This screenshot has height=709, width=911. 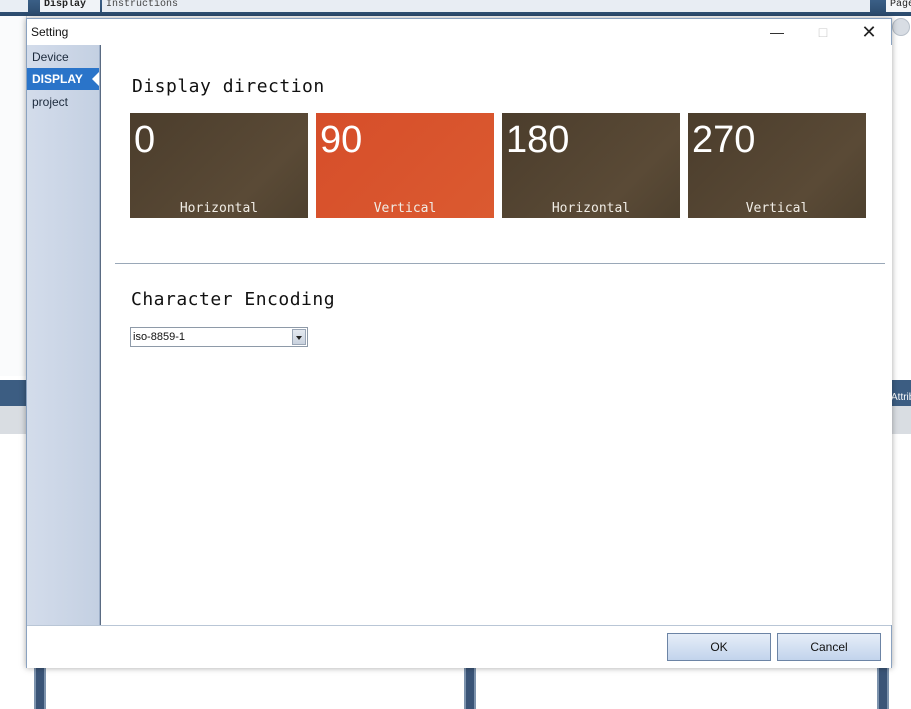 I want to click on character-encoding-title: Character Encoding, so click(x=233, y=299).